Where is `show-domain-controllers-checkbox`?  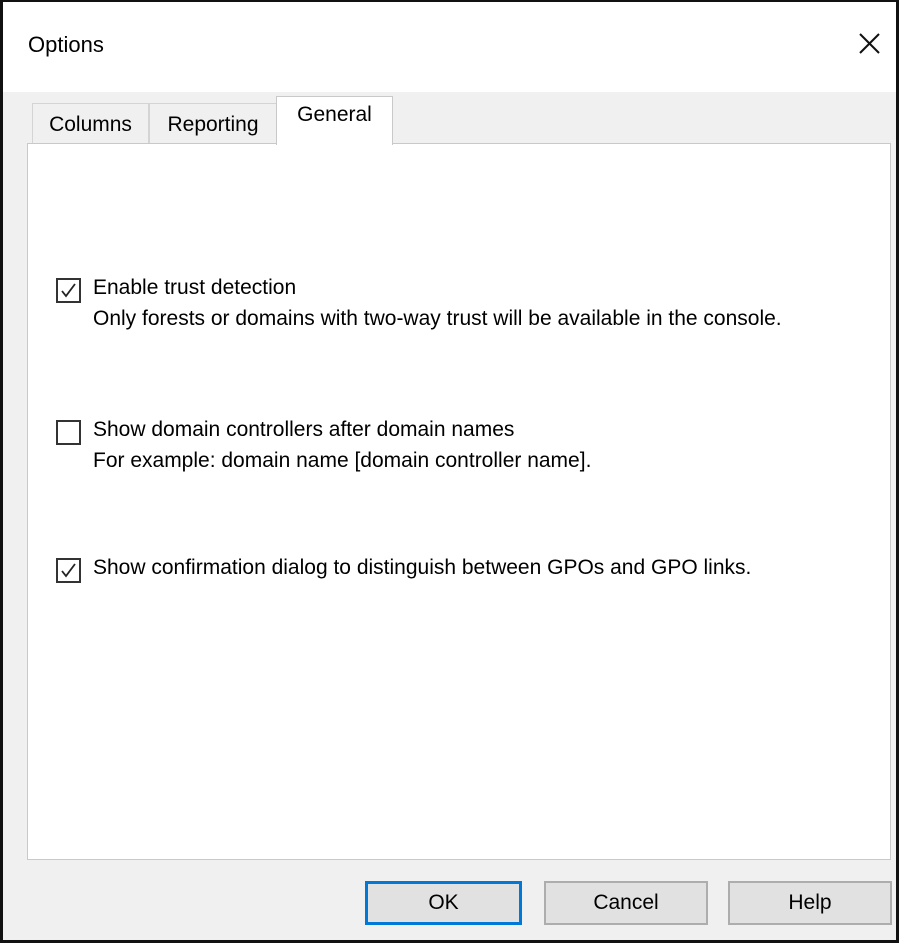 show-domain-controllers-checkbox is located at coordinates (68, 432).